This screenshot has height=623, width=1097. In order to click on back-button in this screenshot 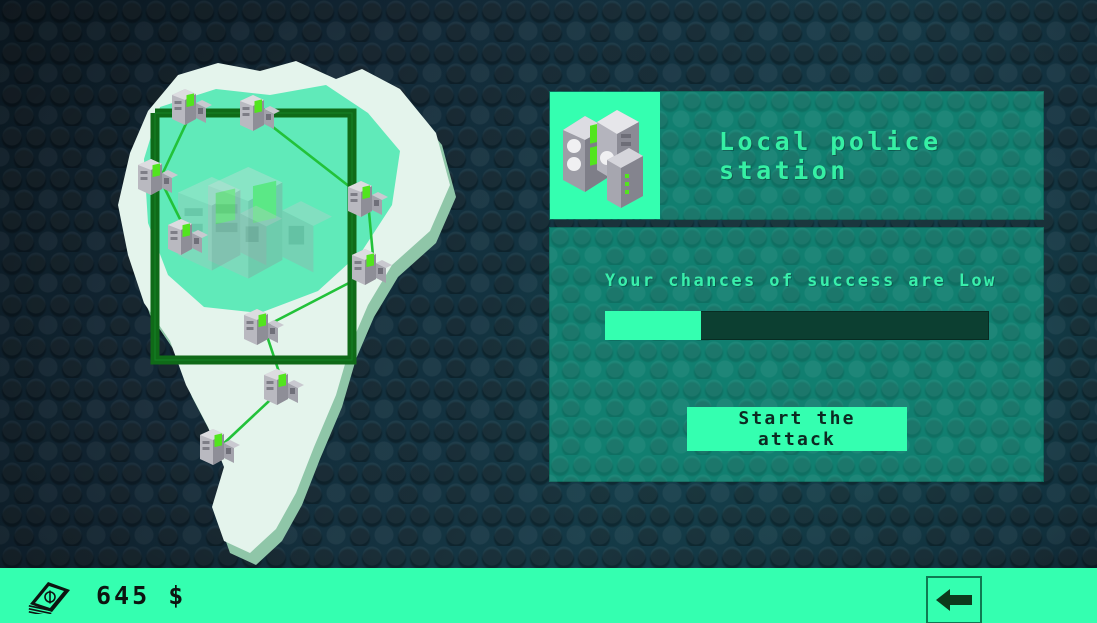, I will do `click(954, 599)`.